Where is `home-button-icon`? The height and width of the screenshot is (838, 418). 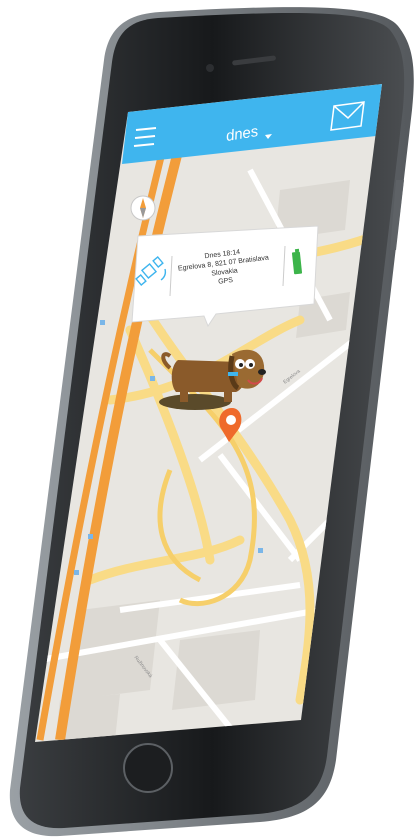 home-button-icon is located at coordinates (148, 768).